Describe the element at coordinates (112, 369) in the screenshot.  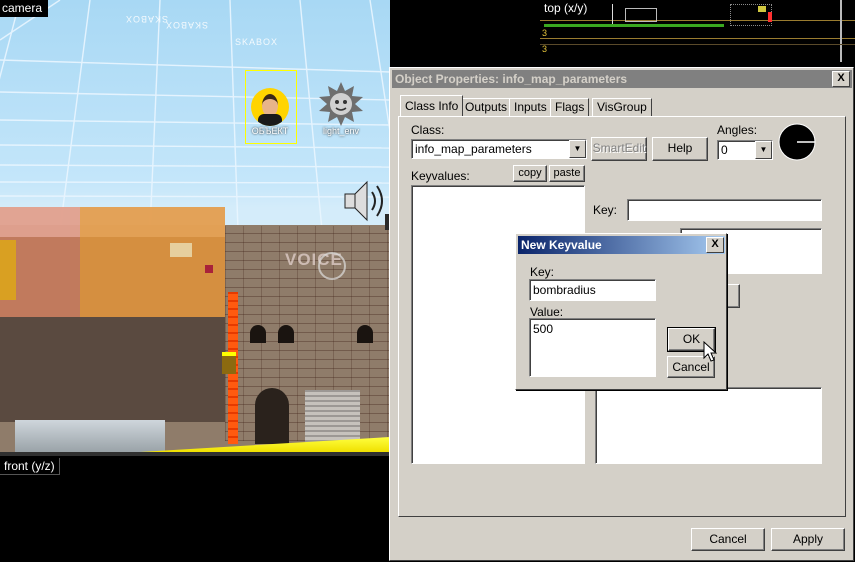
I see `lower-wall` at that location.